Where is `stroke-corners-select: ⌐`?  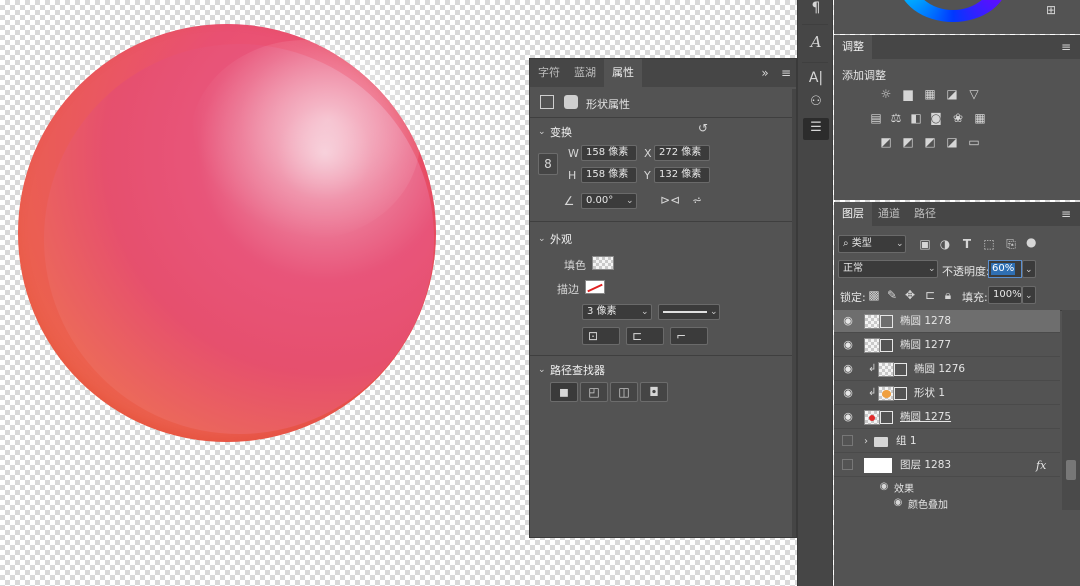
stroke-corners-select: ⌐ is located at coordinates (689, 336).